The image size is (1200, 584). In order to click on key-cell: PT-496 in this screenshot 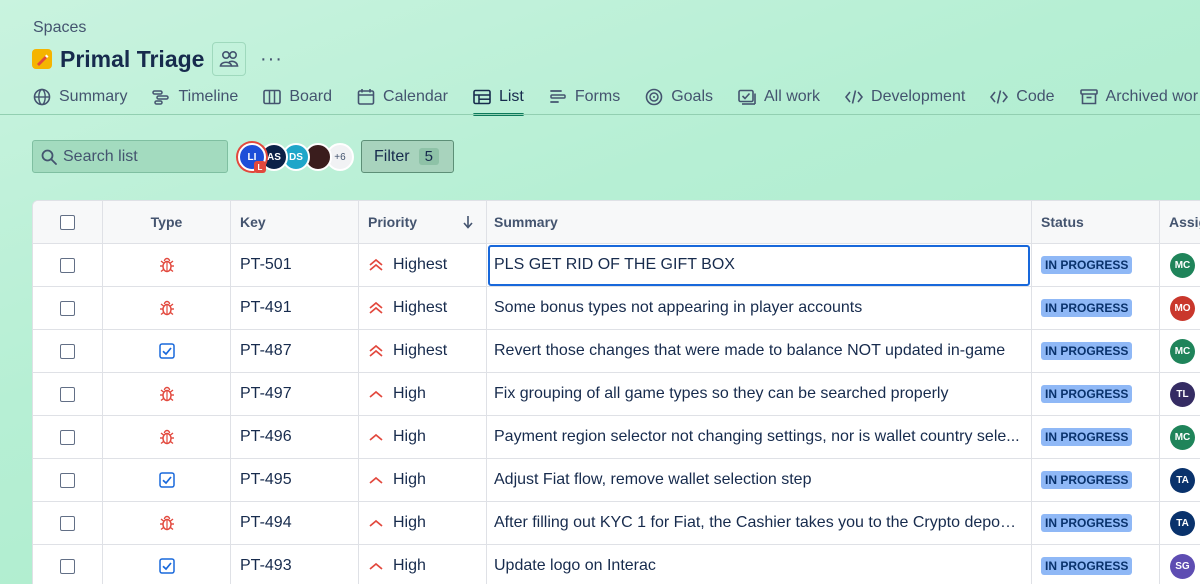, I will do `click(295, 437)`.